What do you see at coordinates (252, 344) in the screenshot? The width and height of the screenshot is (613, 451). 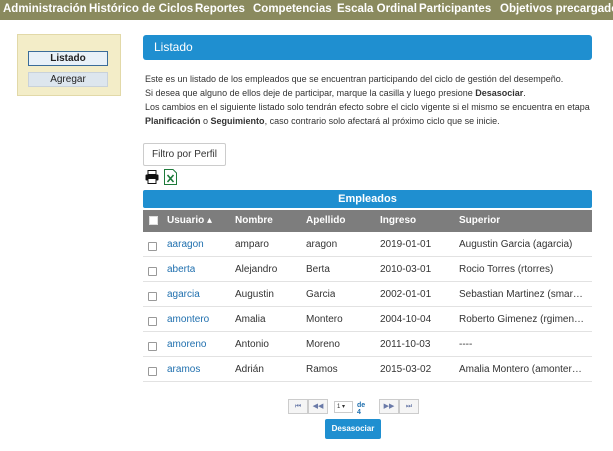 I see `cell-nombre: Antonio` at bounding box center [252, 344].